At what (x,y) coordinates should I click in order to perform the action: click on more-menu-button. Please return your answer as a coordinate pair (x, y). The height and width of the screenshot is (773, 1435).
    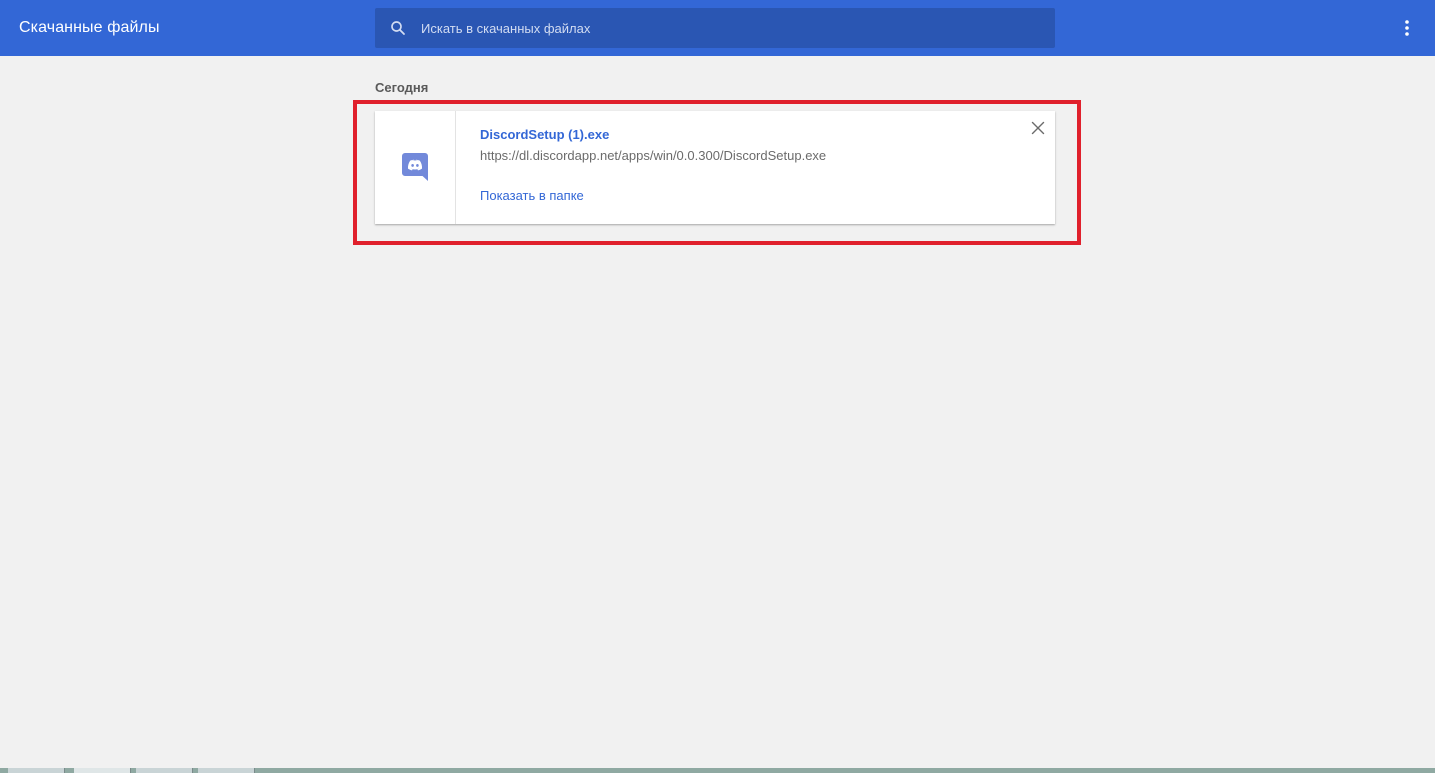
    Looking at the image, I should click on (1407, 28).